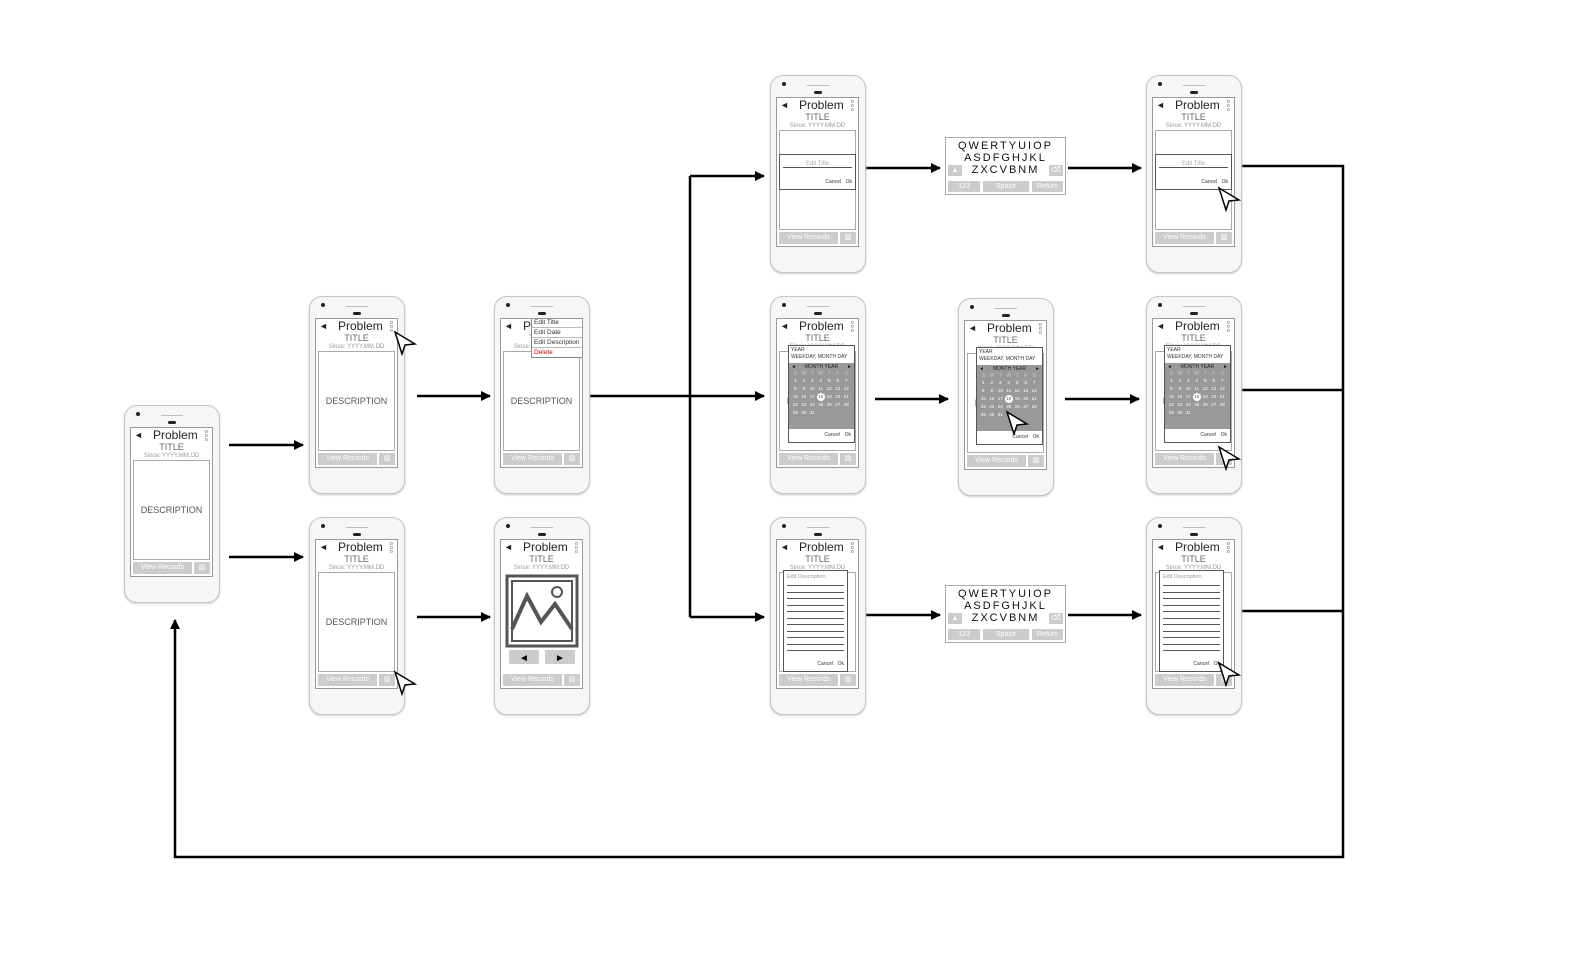 This screenshot has width=1578, height=954. I want to click on backspace-key: ⌫, so click(1056, 170).